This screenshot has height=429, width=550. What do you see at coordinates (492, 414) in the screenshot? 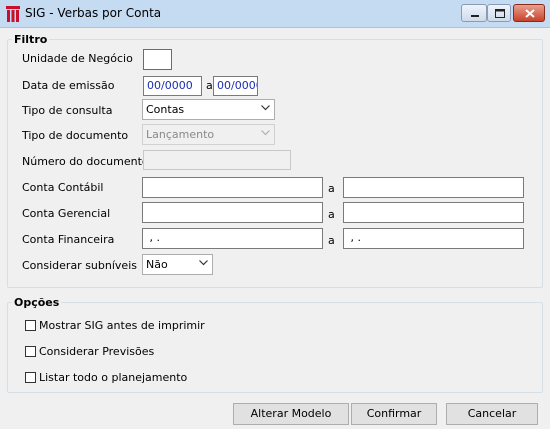
I see `cancelar-button: Cancelar` at bounding box center [492, 414].